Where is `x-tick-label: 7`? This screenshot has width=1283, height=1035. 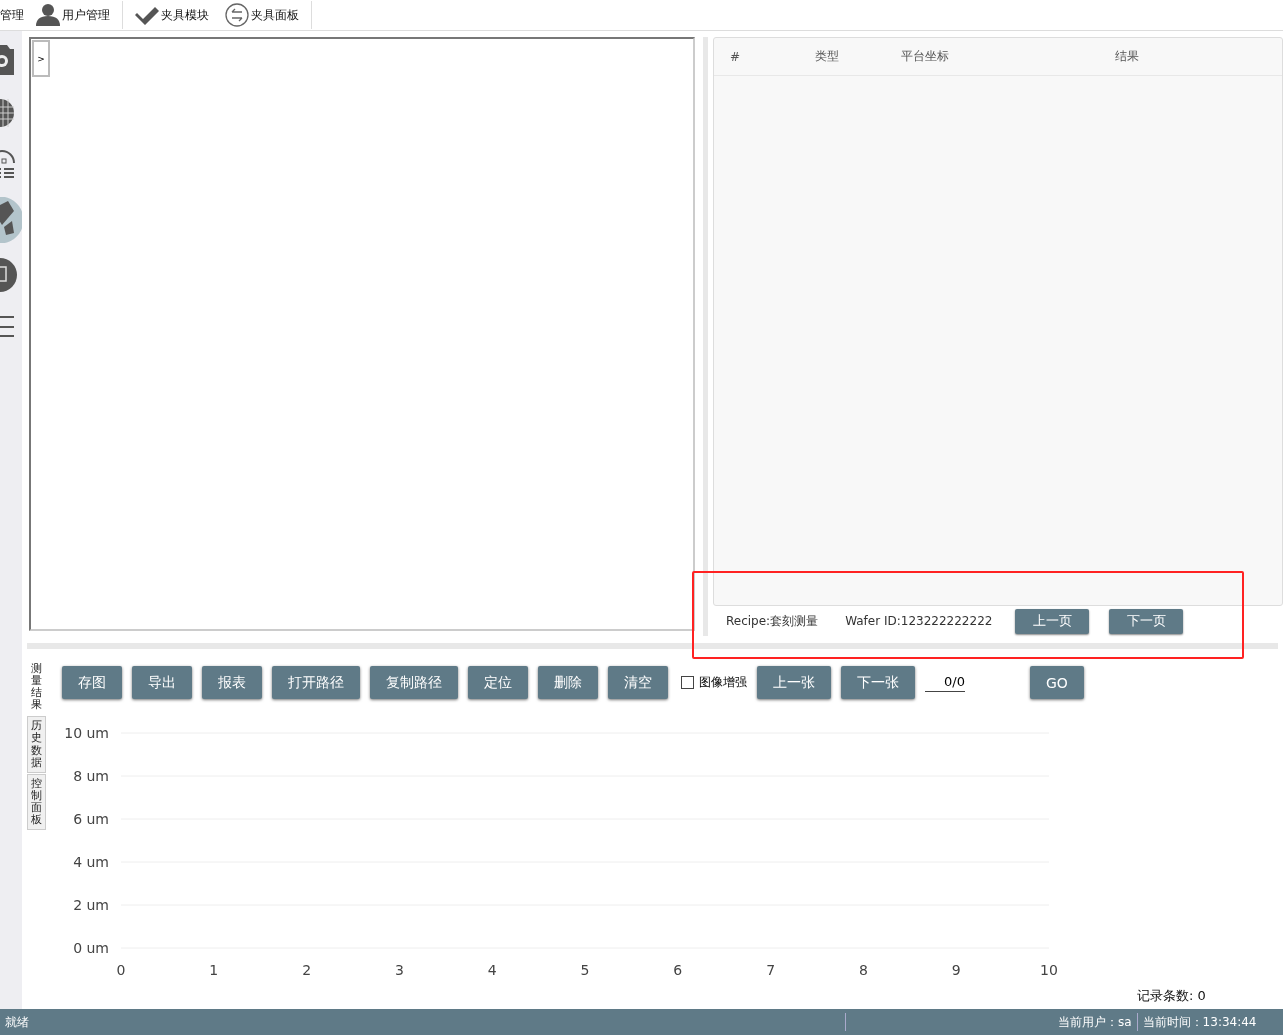 x-tick-label: 7 is located at coordinates (771, 970).